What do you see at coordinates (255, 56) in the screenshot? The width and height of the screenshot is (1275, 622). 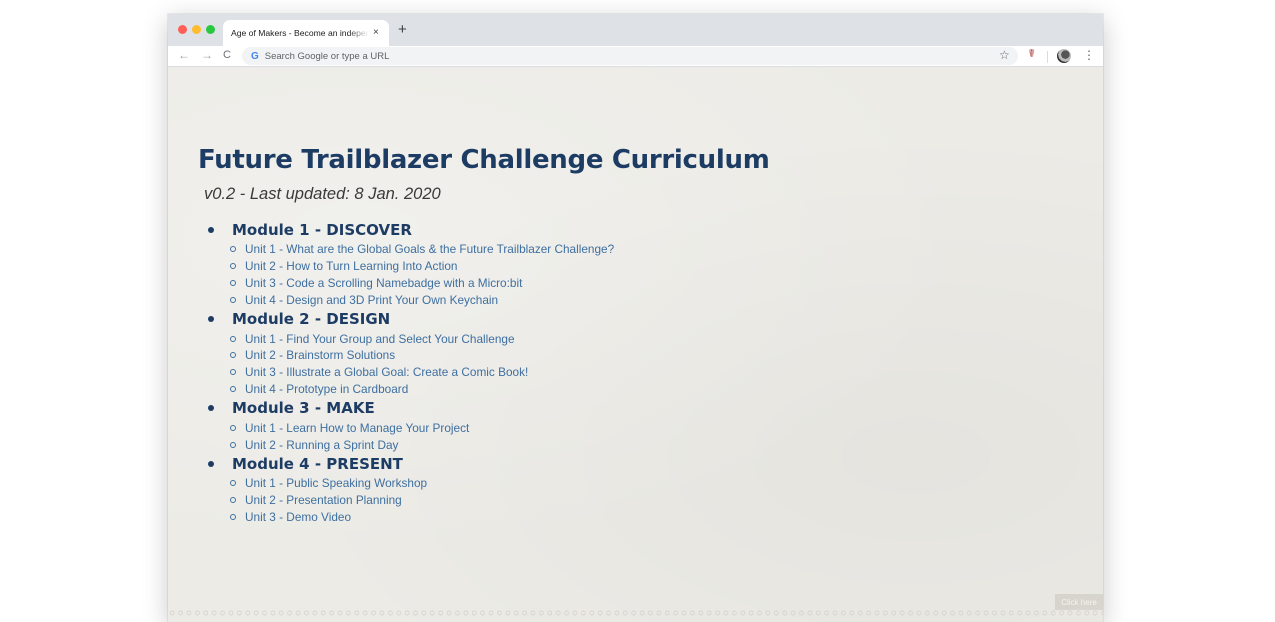 I see `google-icon: G` at bounding box center [255, 56].